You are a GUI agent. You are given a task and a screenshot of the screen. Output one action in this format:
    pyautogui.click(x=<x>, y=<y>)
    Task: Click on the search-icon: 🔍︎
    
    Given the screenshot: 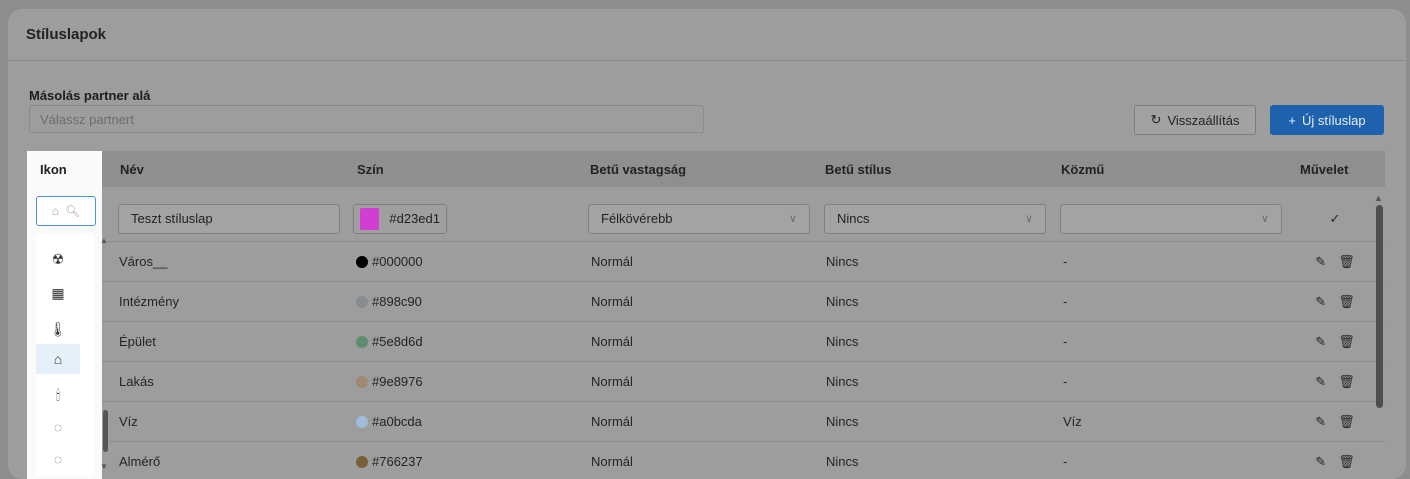 What is the action you would take?
    pyautogui.click(x=73, y=211)
    